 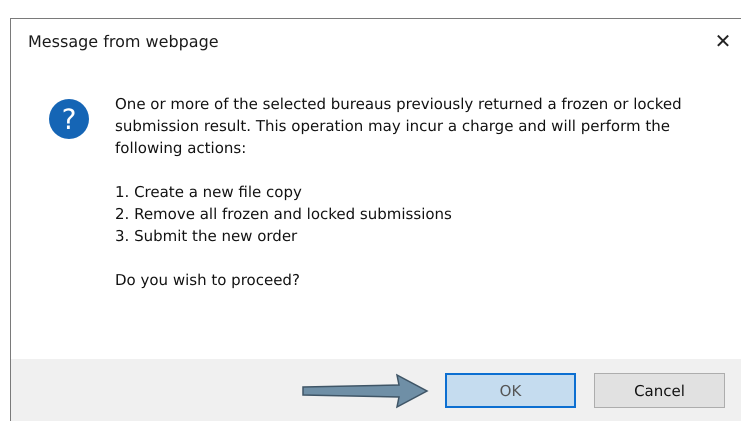 I want to click on list-item: 1. Create a new file copy, so click(x=209, y=192).